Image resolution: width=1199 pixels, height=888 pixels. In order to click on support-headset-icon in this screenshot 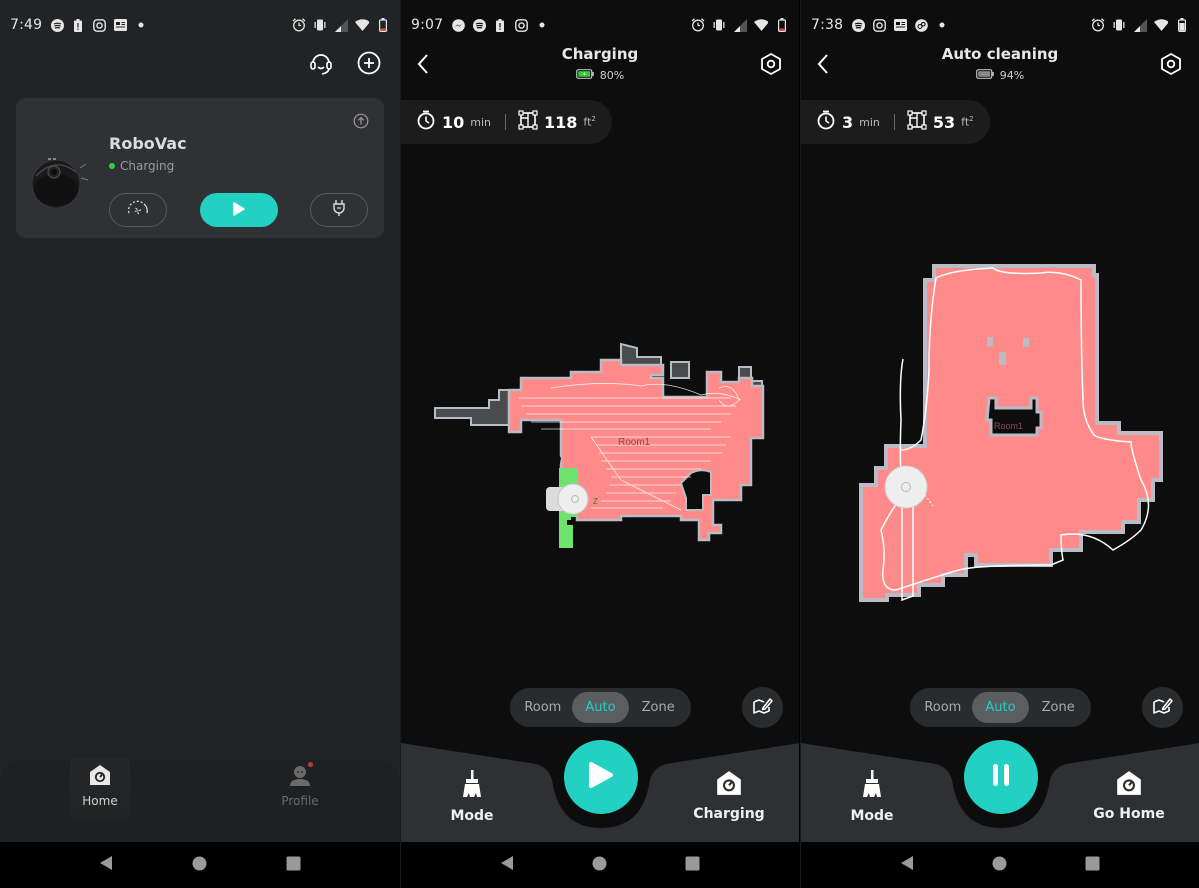, I will do `click(321, 63)`.